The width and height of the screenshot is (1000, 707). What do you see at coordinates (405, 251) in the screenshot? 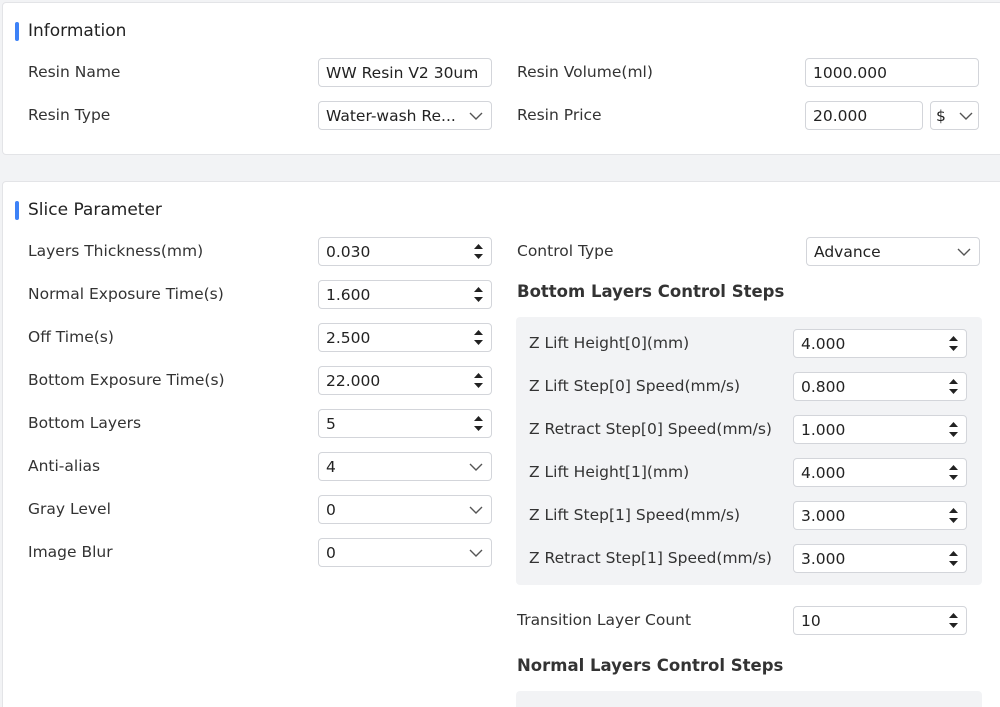
I see `layers-thickness-input: 0.030` at bounding box center [405, 251].